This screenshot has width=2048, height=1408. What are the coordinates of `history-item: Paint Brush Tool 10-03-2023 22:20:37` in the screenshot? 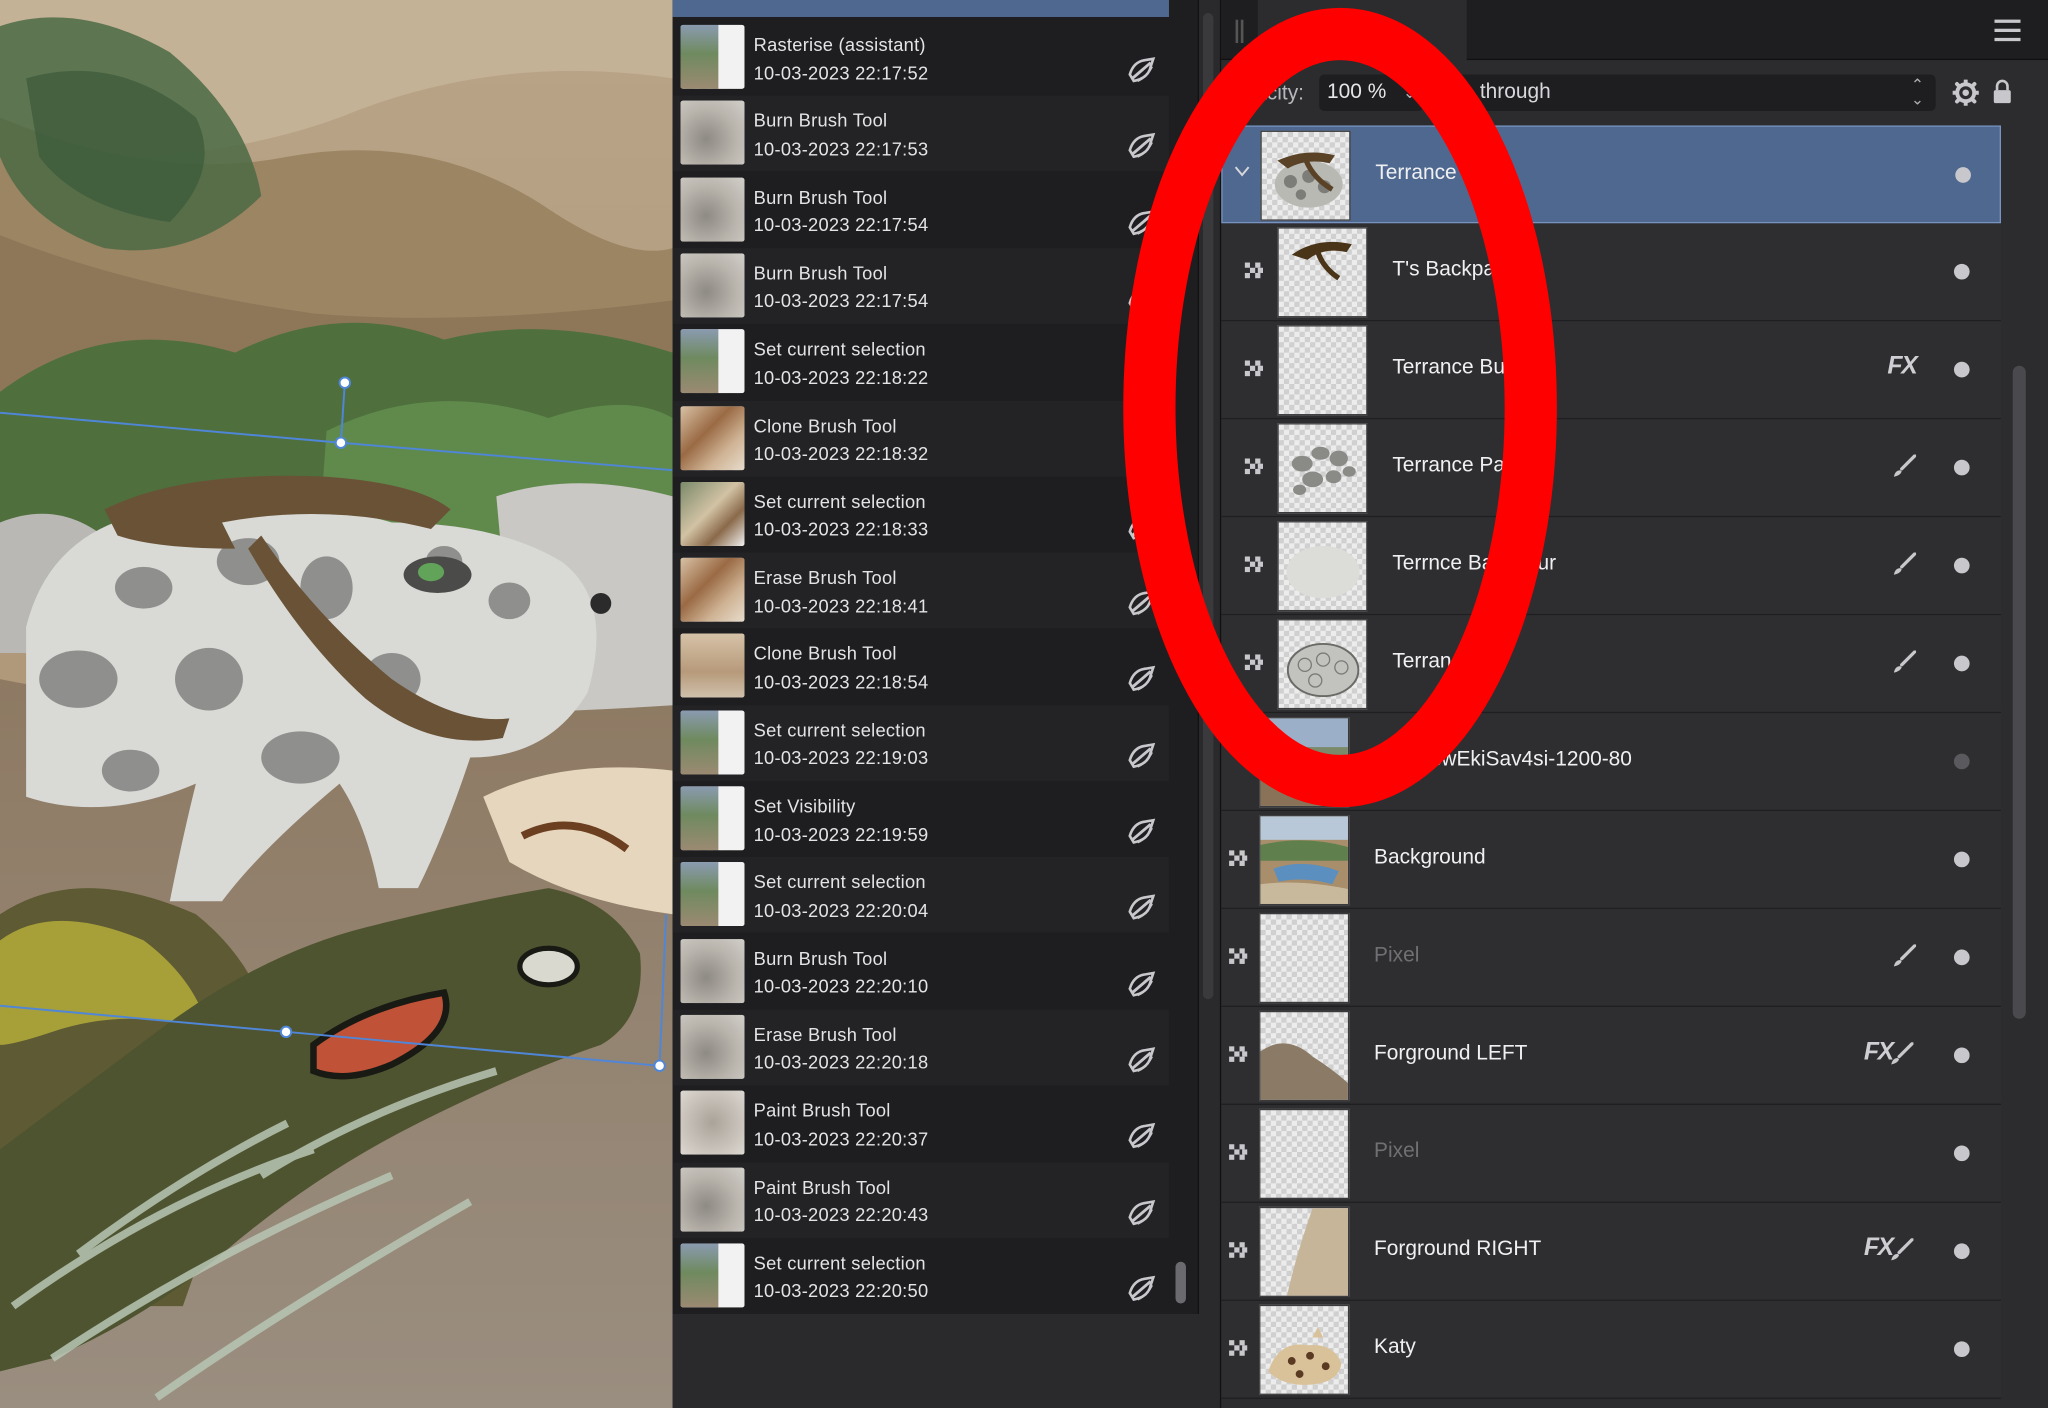 It's located at (921, 1124).